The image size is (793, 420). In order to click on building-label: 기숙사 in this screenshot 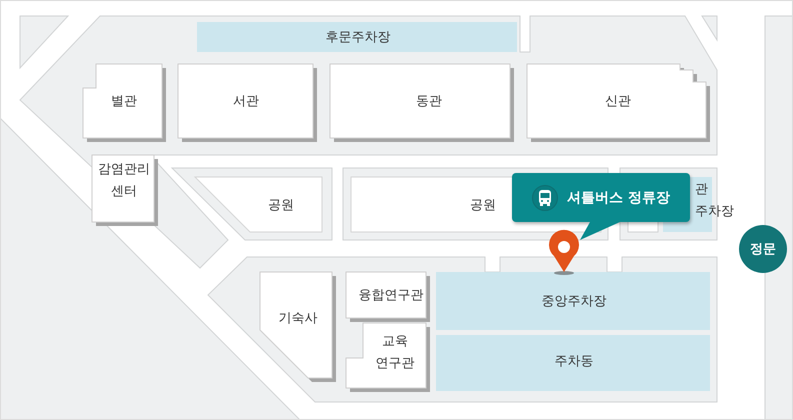, I will do `click(298, 319)`.